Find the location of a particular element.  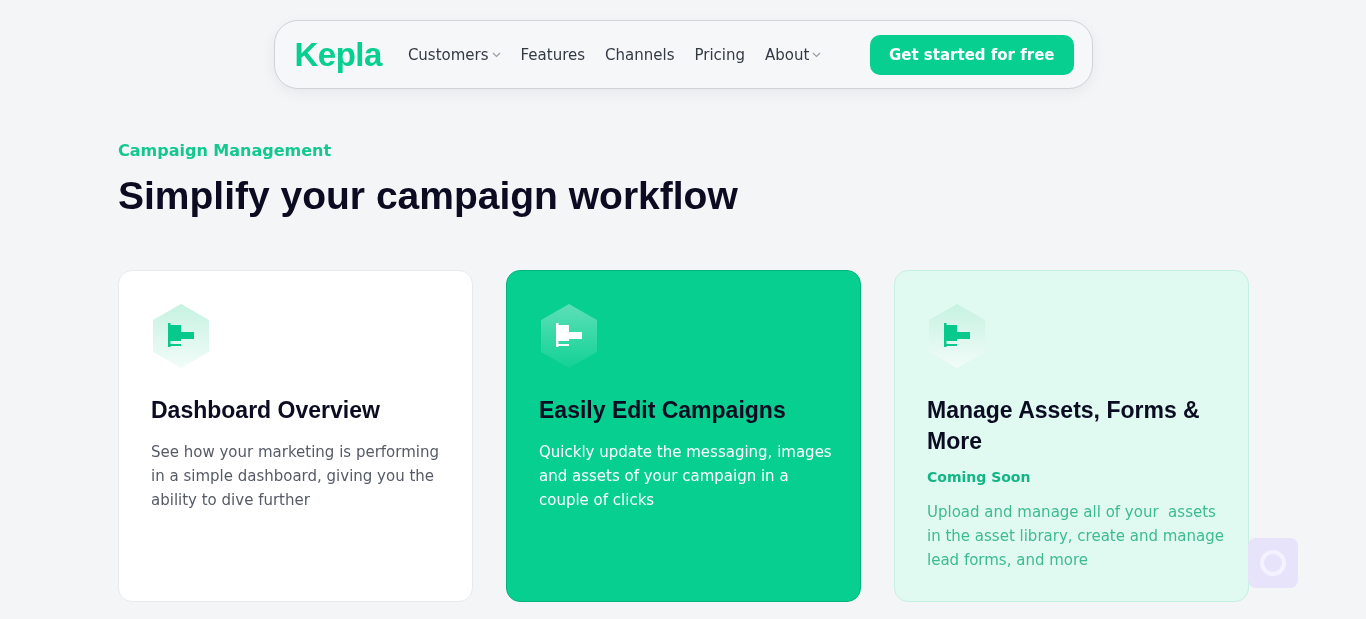

card-description: Upload and manage all of your assets in the asset library, create and manage lead forms, and more is located at coordinates (1076, 536).